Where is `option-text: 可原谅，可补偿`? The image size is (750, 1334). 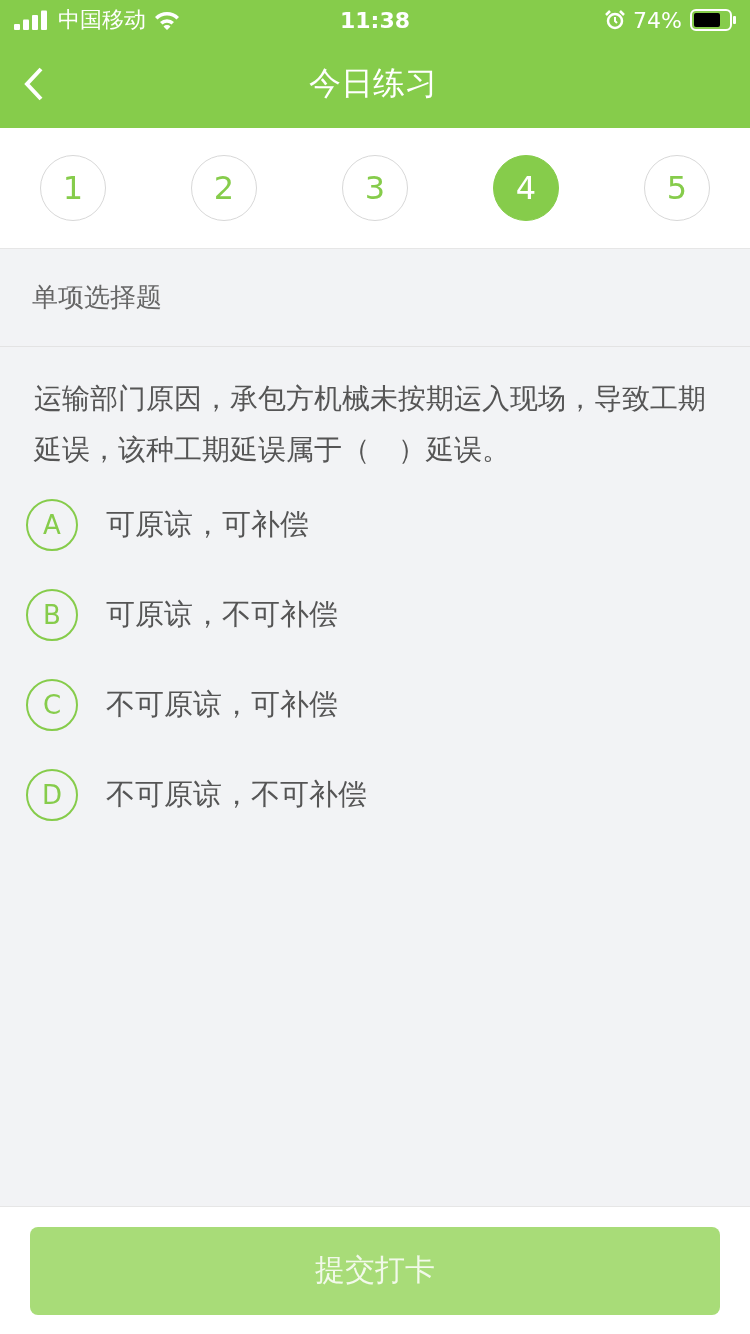
option-text: 可原谅，可补偿 is located at coordinates (207, 525).